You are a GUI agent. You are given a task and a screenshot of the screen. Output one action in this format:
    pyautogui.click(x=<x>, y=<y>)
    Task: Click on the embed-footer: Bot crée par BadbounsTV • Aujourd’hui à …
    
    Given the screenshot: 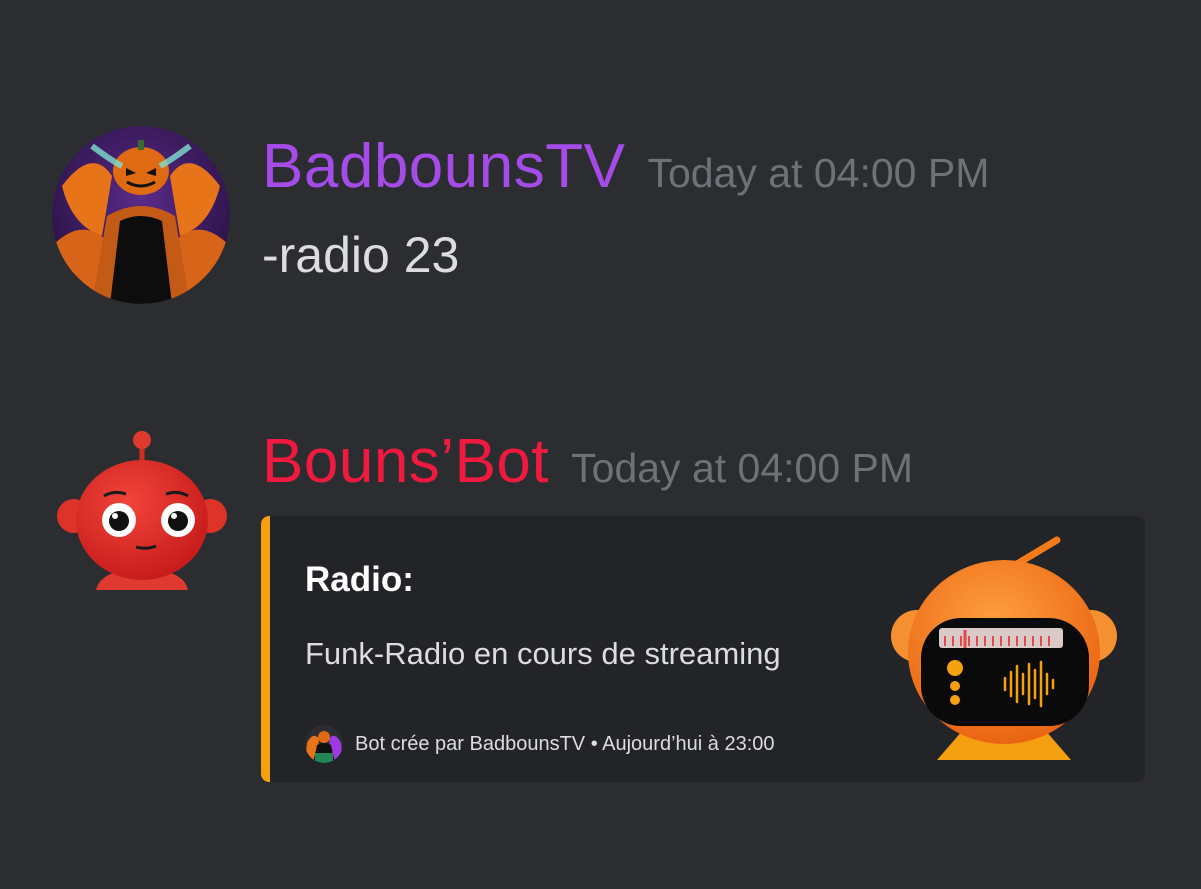 What is the action you would take?
    pyautogui.click(x=540, y=744)
    